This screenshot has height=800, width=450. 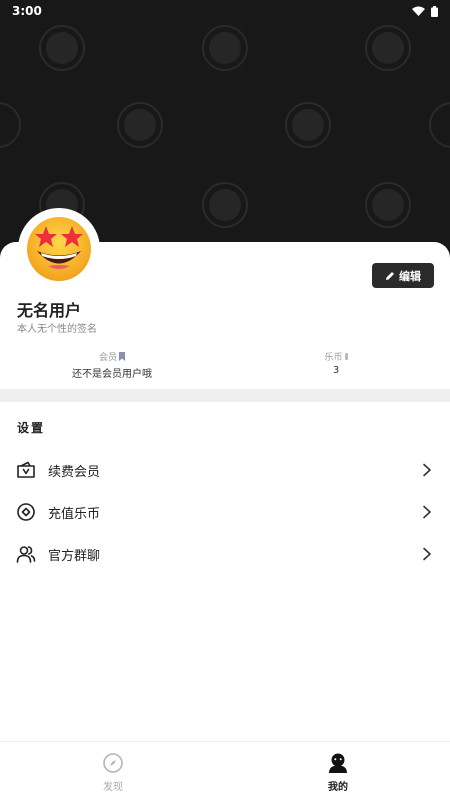 I want to click on vip-value: 还不是会员用户哦, so click(x=112, y=374).